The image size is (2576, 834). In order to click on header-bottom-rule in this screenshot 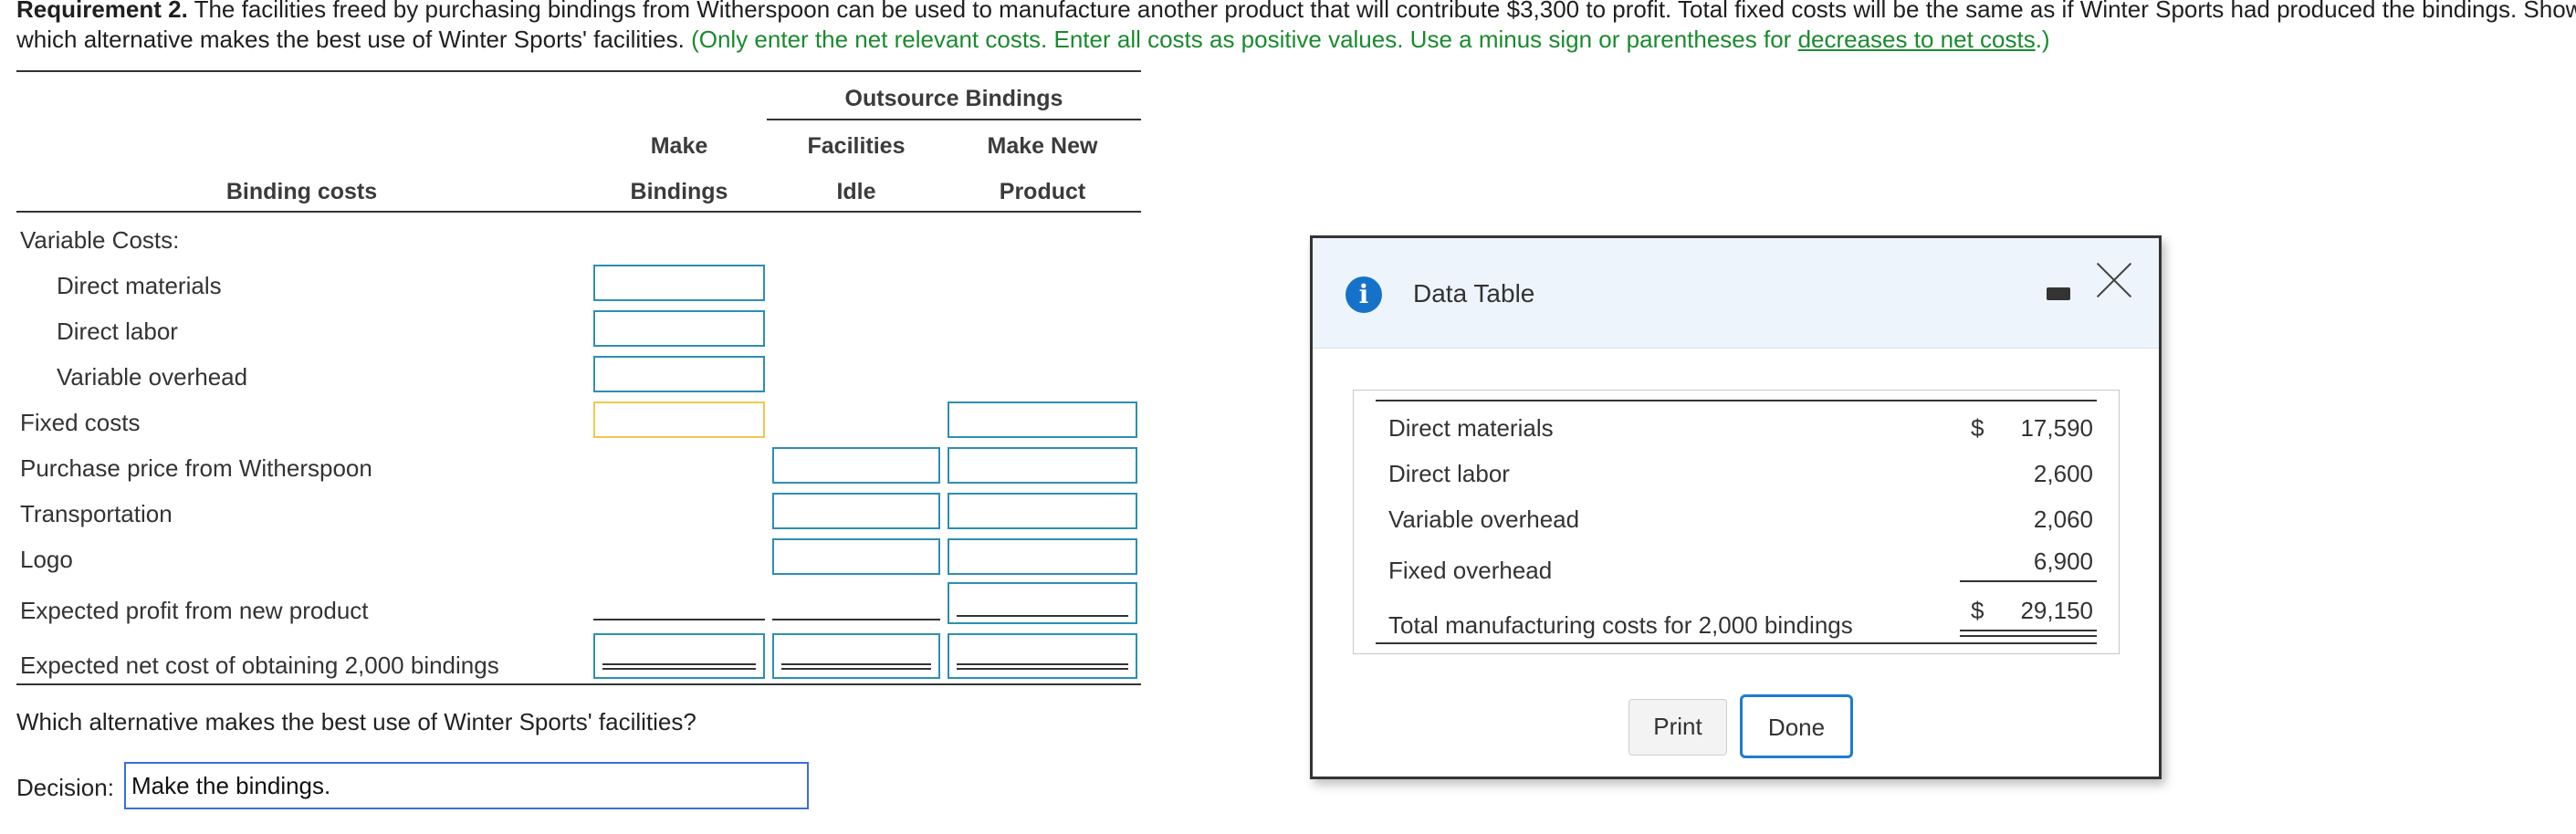, I will do `click(578, 212)`.